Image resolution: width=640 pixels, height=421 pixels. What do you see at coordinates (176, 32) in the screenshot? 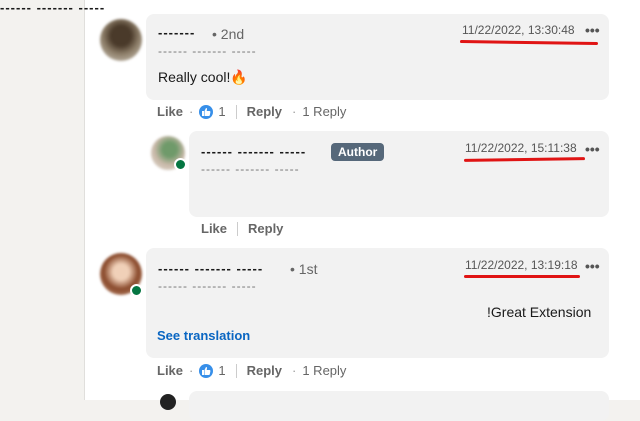
I see `commenter-name: -------` at bounding box center [176, 32].